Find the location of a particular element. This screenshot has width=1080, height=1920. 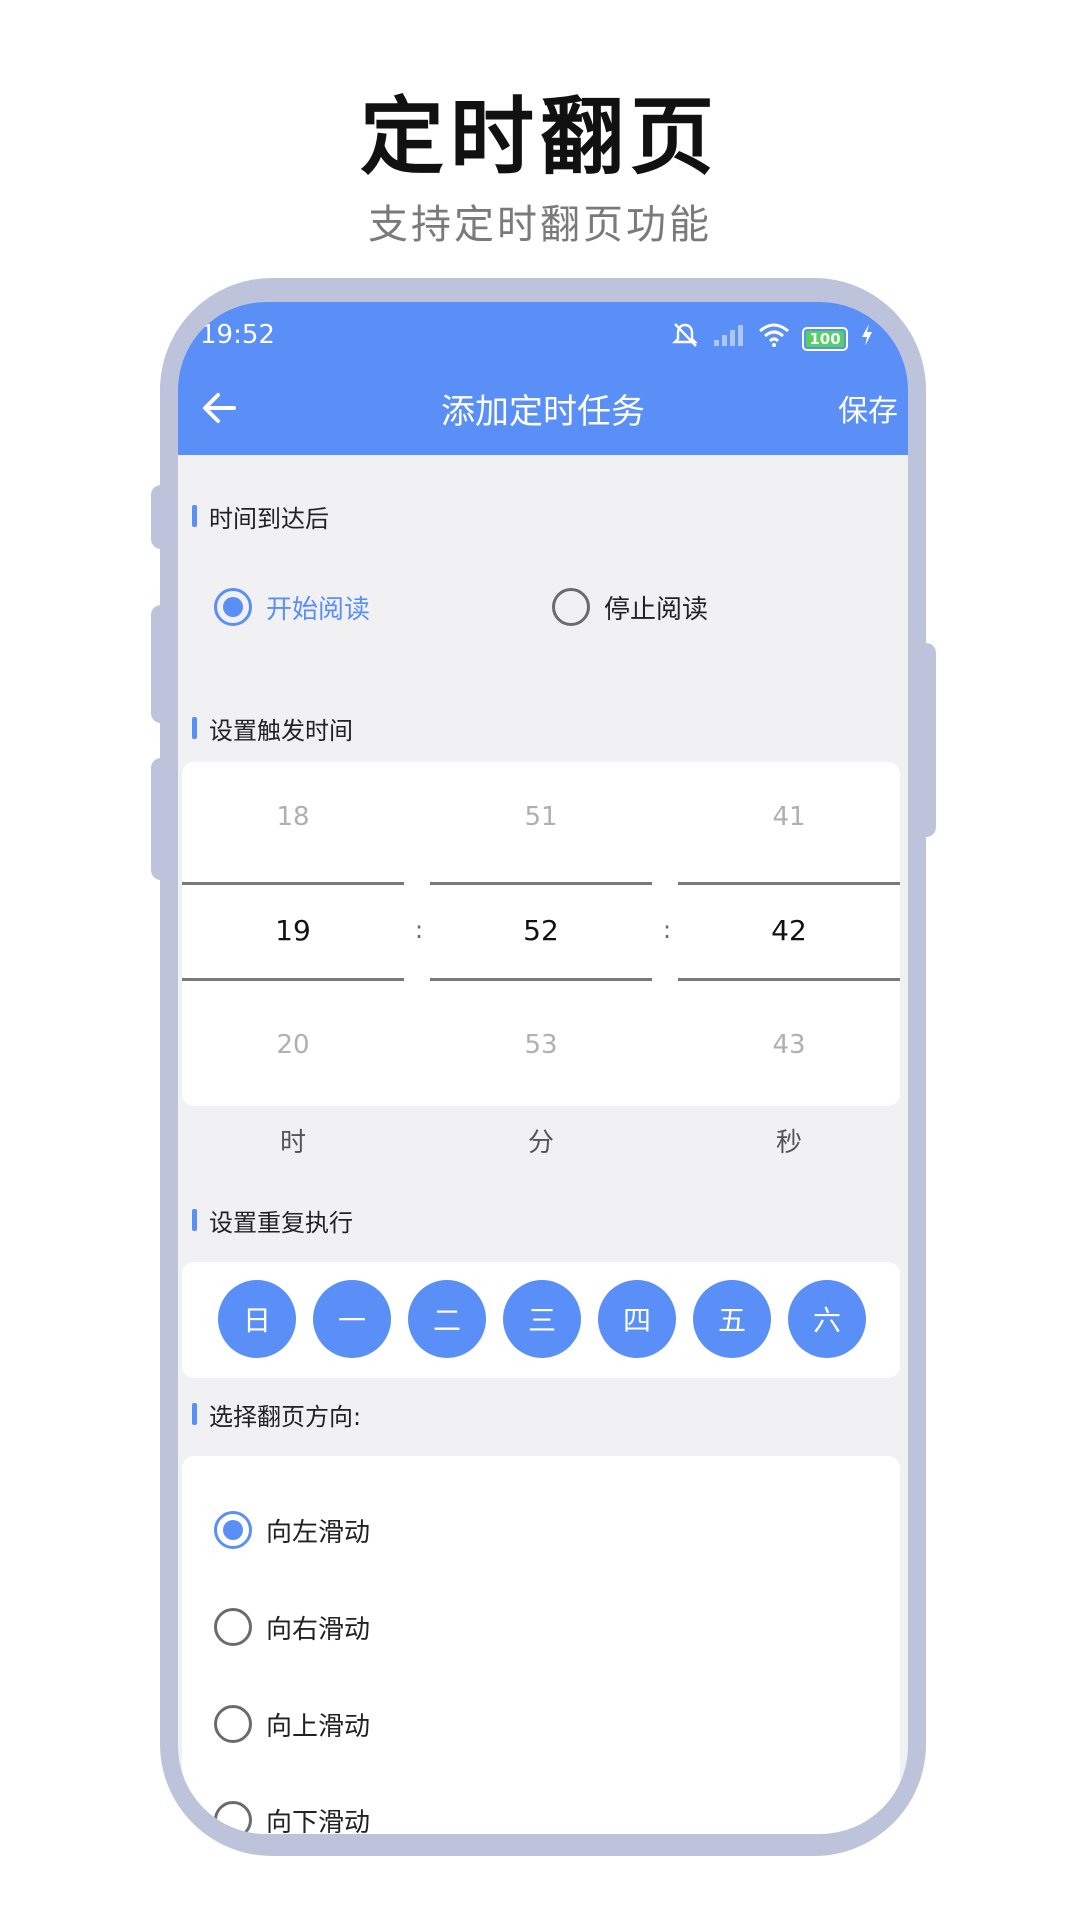

section-label-trigger-time: 设置触发时间 is located at coordinates (272, 728).